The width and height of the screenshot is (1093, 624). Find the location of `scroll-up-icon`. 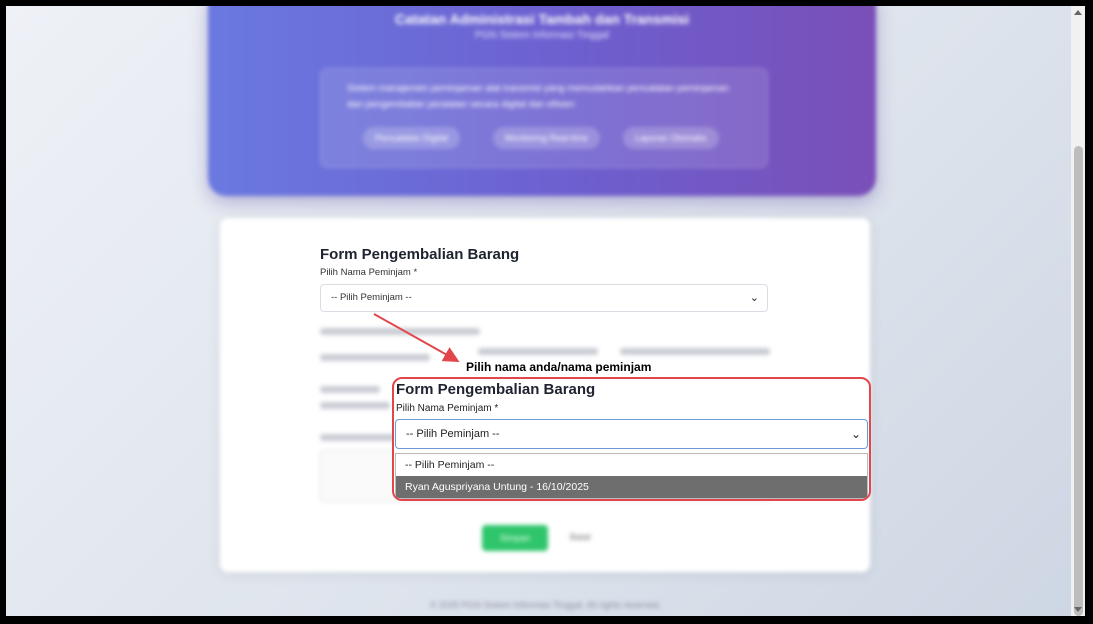

scroll-up-icon is located at coordinates (1078, 12).